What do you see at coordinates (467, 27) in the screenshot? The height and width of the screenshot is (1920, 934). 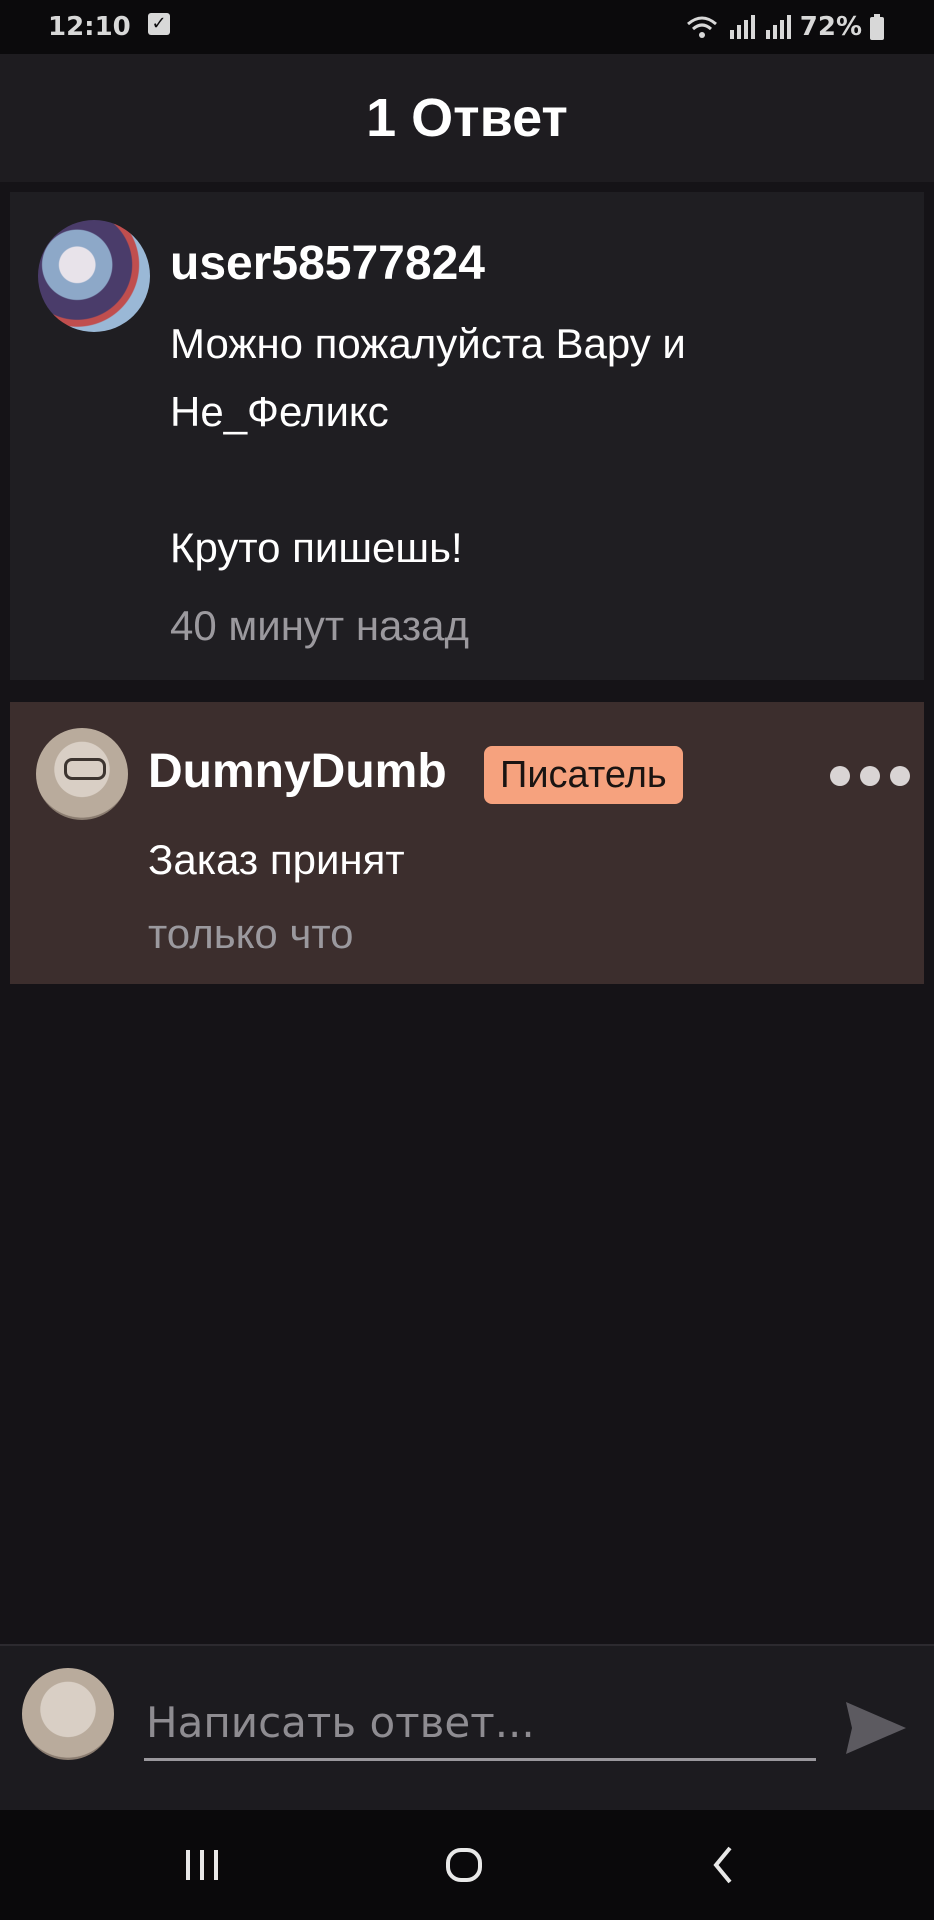 I see `status-bar: 12:10 ✓ 72%` at bounding box center [467, 27].